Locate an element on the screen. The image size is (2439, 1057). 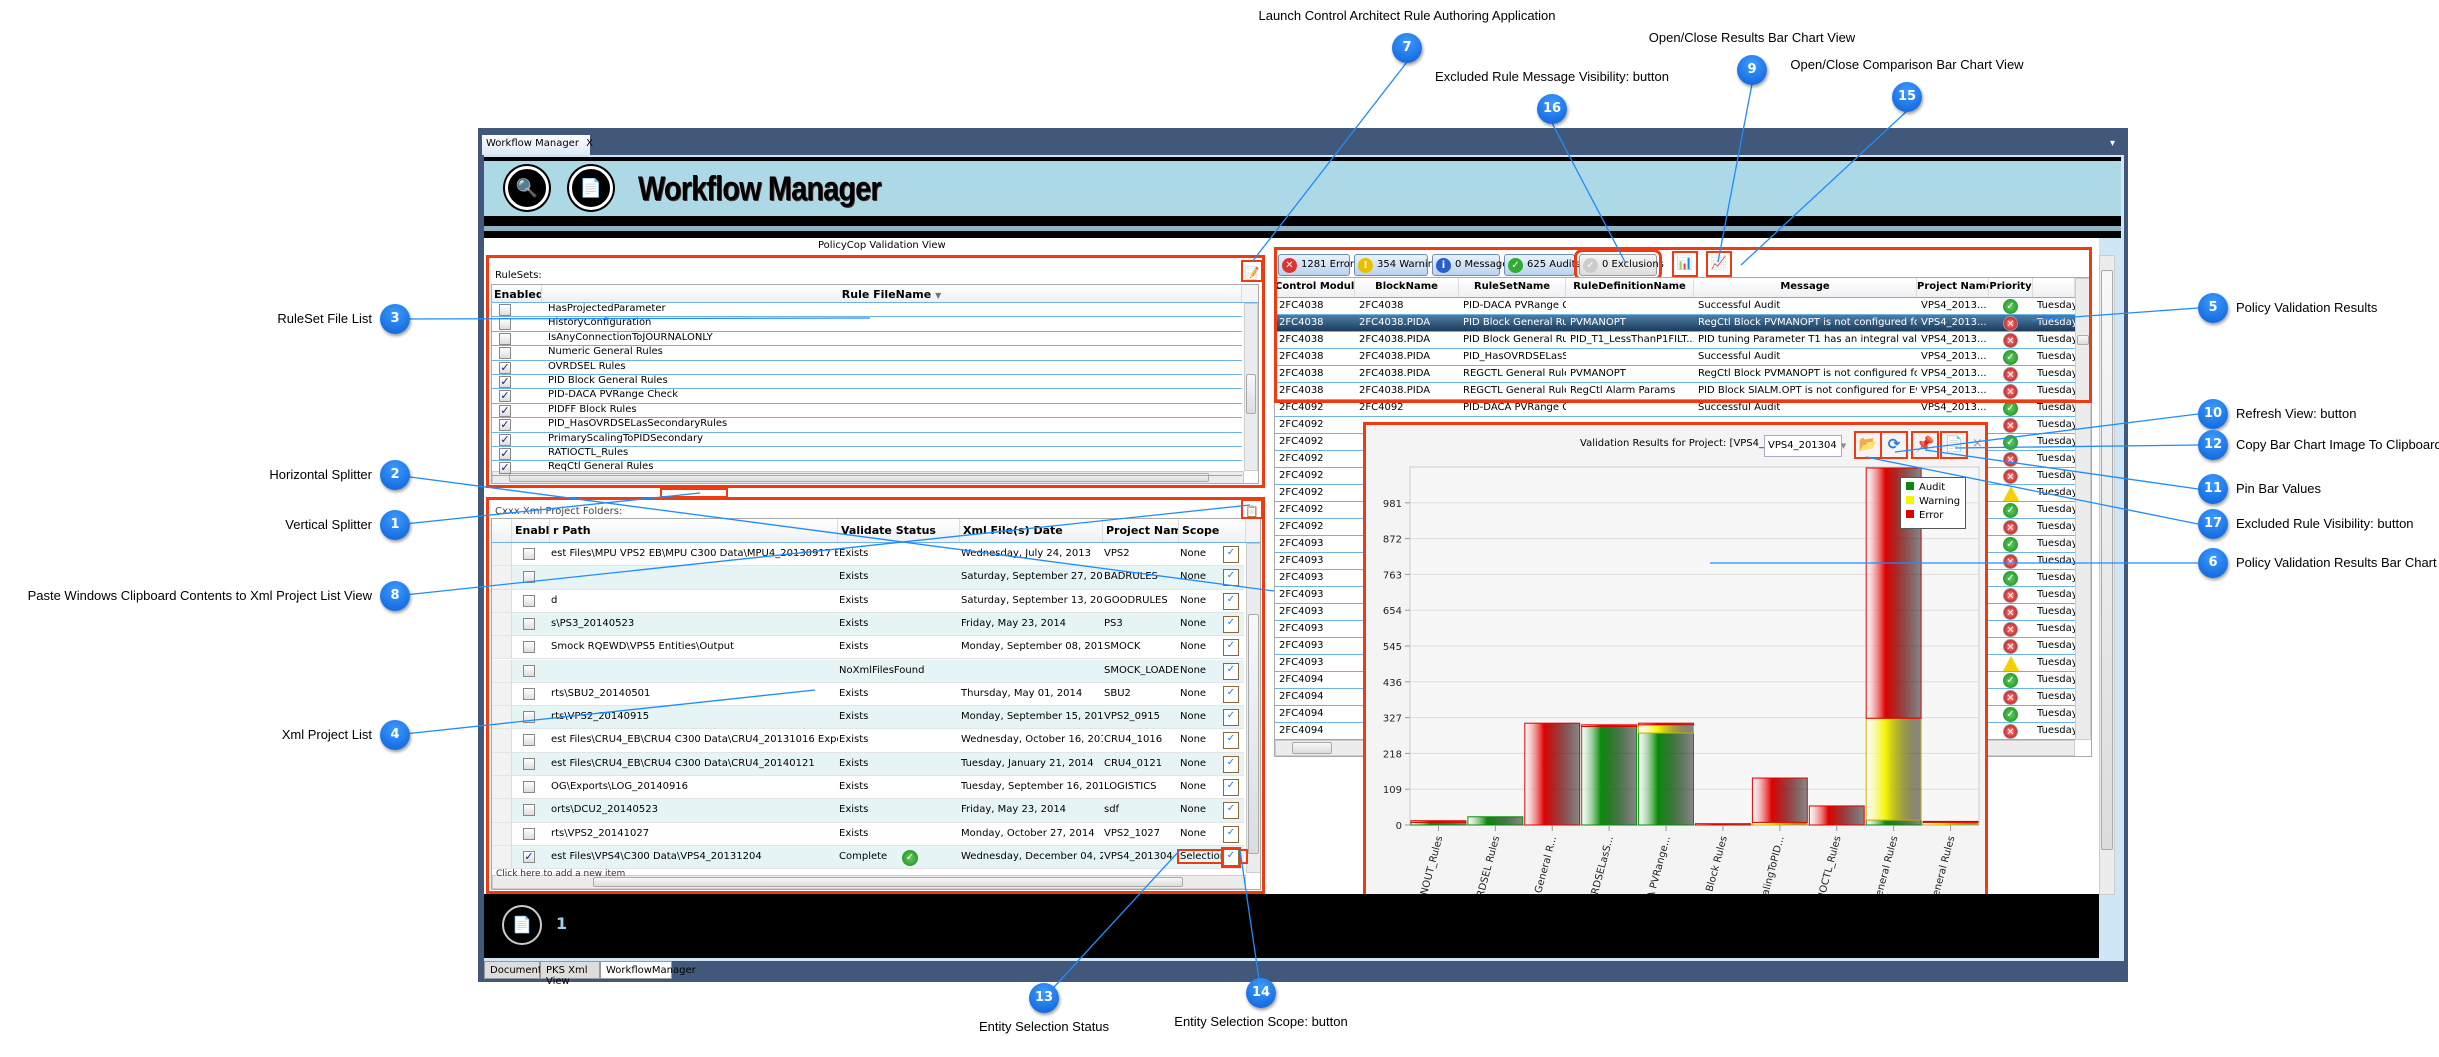
bottom-tab-workflowmanager: WorkflowManager is located at coordinates (648, 970).